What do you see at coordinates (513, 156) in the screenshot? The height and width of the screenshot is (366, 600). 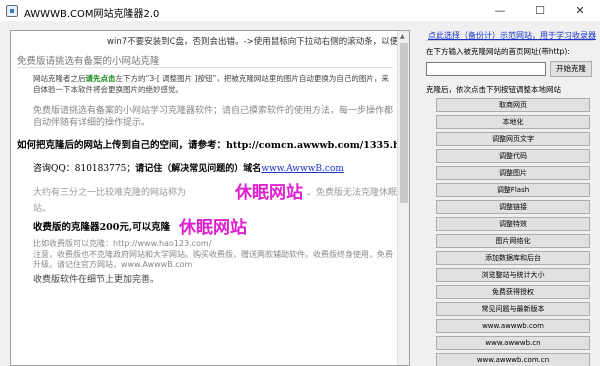 I see `adjust-code-button: 调整代码` at bounding box center [513, 156].